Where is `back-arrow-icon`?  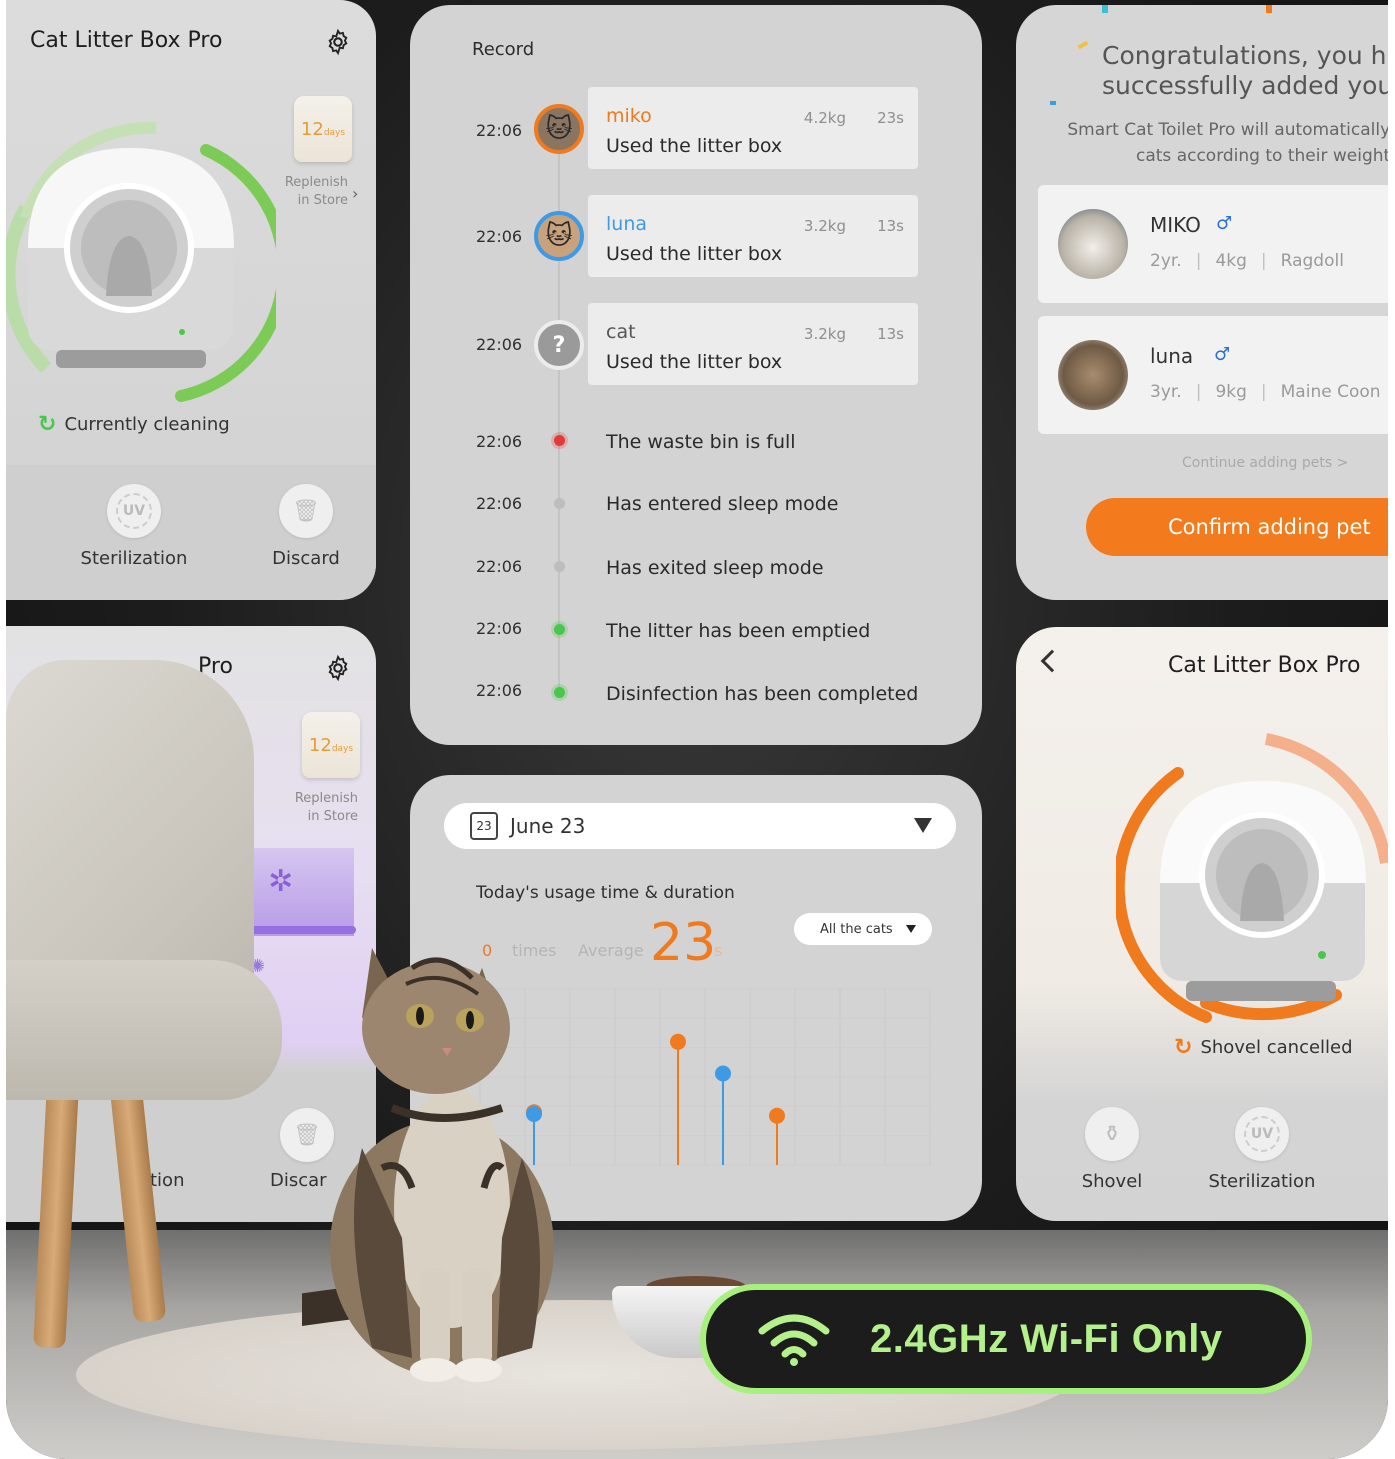 back-arrow-icon is located at coordinates (1052, 661).